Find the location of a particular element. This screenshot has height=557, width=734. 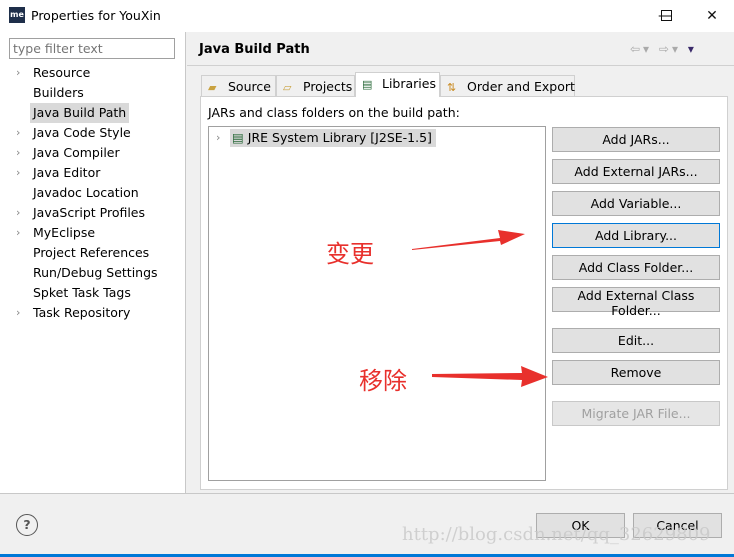

arrow-to-remove is located at coordinates (490, 376).